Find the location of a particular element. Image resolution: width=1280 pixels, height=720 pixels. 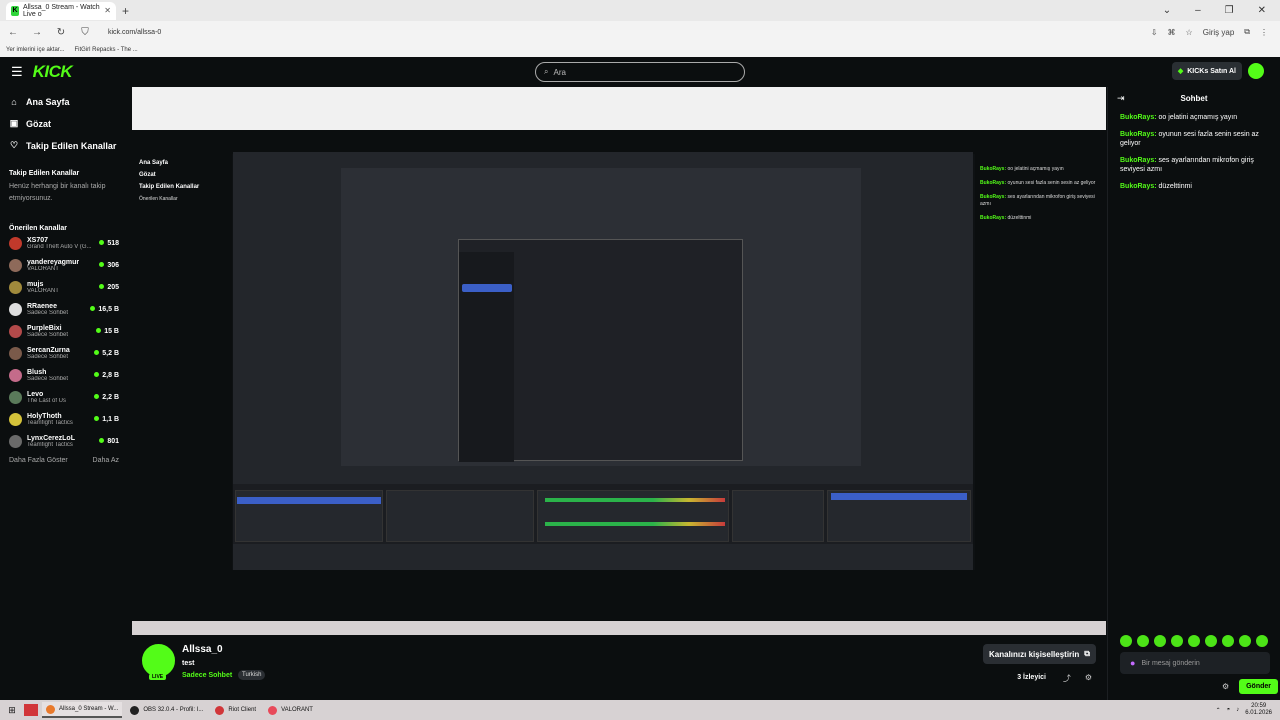

taskbar-app: Riot Client is located at coordinates (235, 710).